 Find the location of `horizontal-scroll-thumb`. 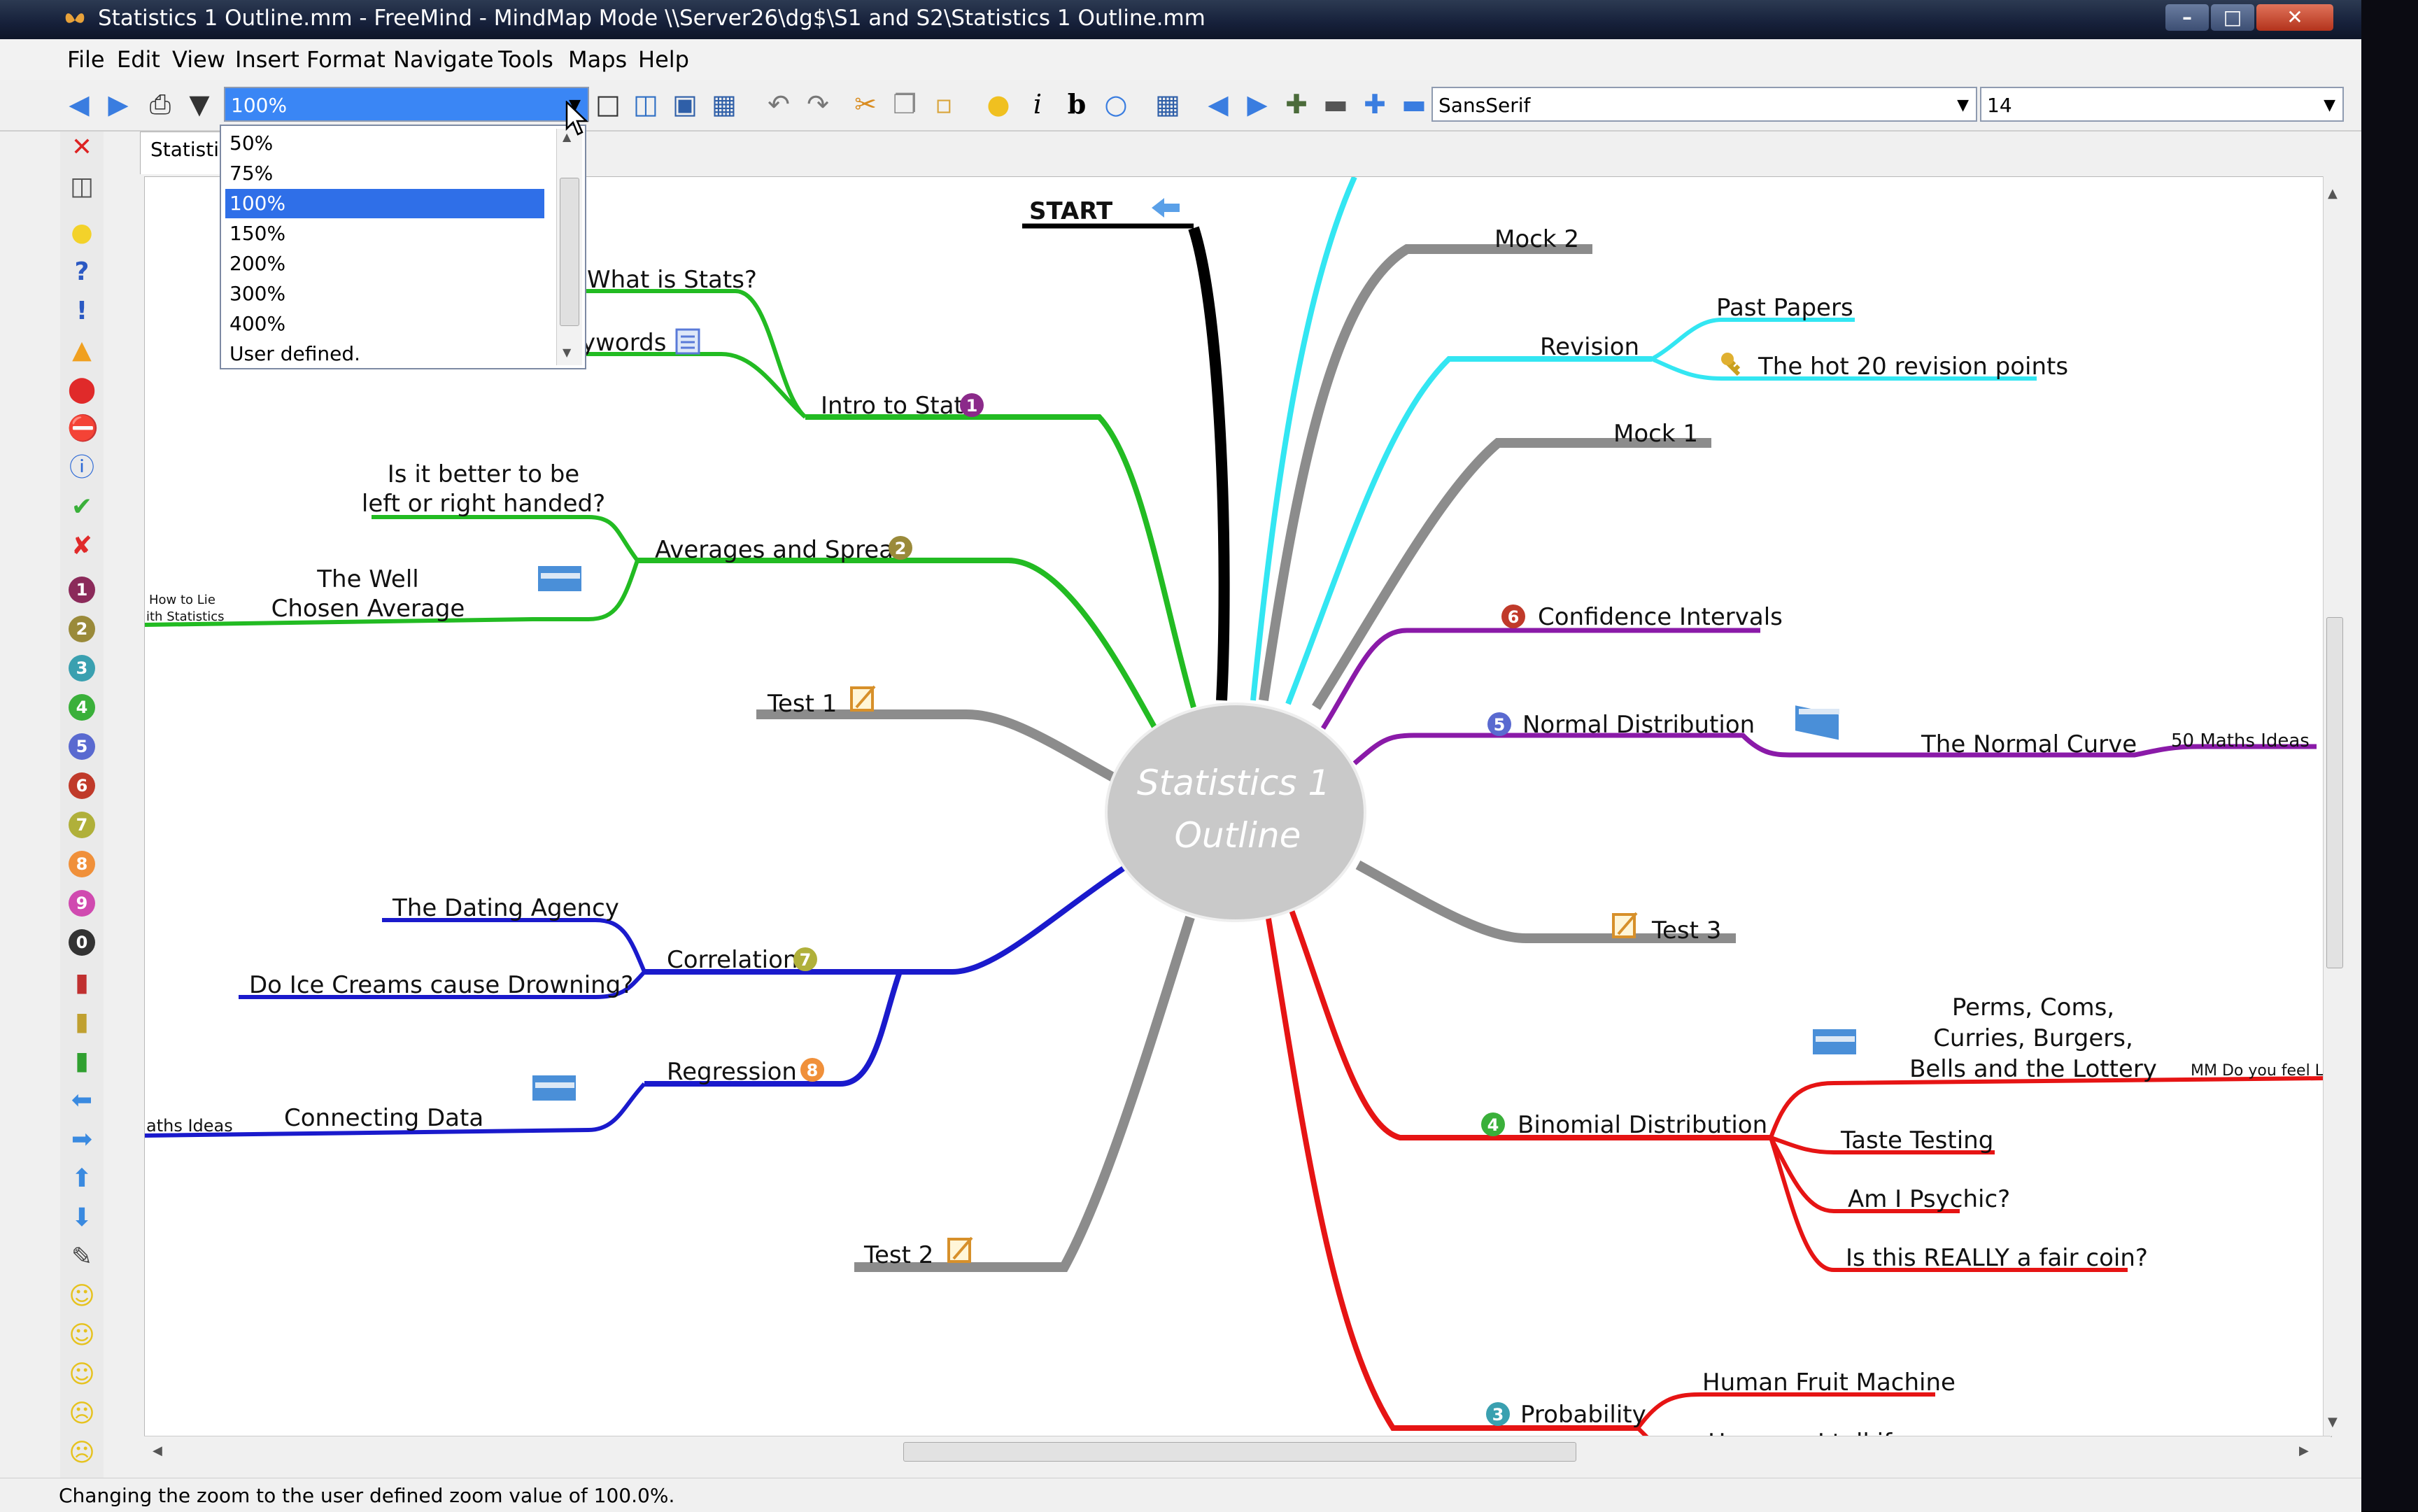

horizontal-scroll-thumb is located at coordinates (1239, 1452).